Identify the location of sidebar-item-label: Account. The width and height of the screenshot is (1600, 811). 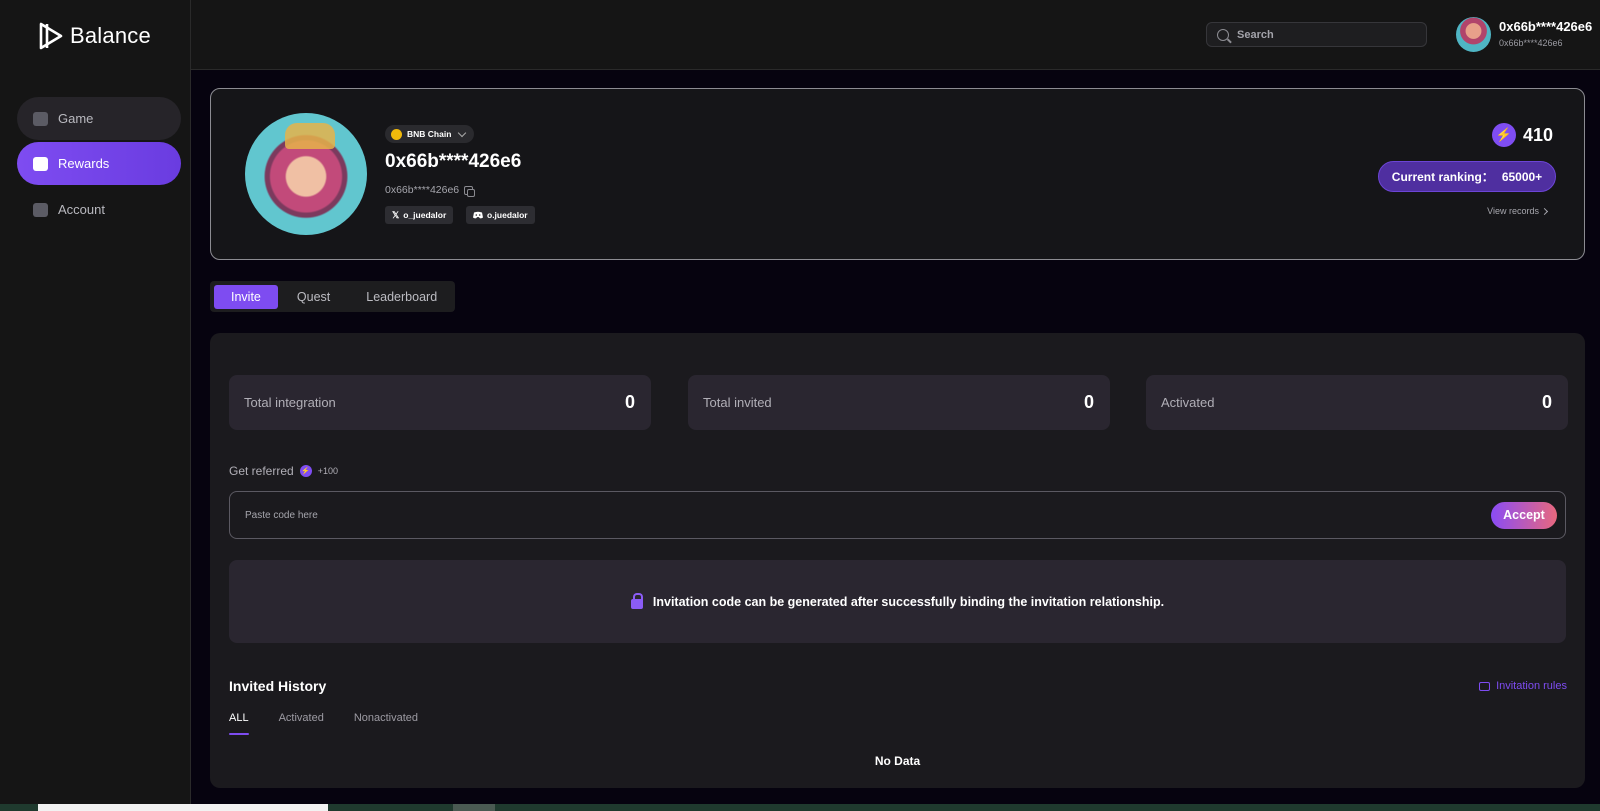
(81, 209).